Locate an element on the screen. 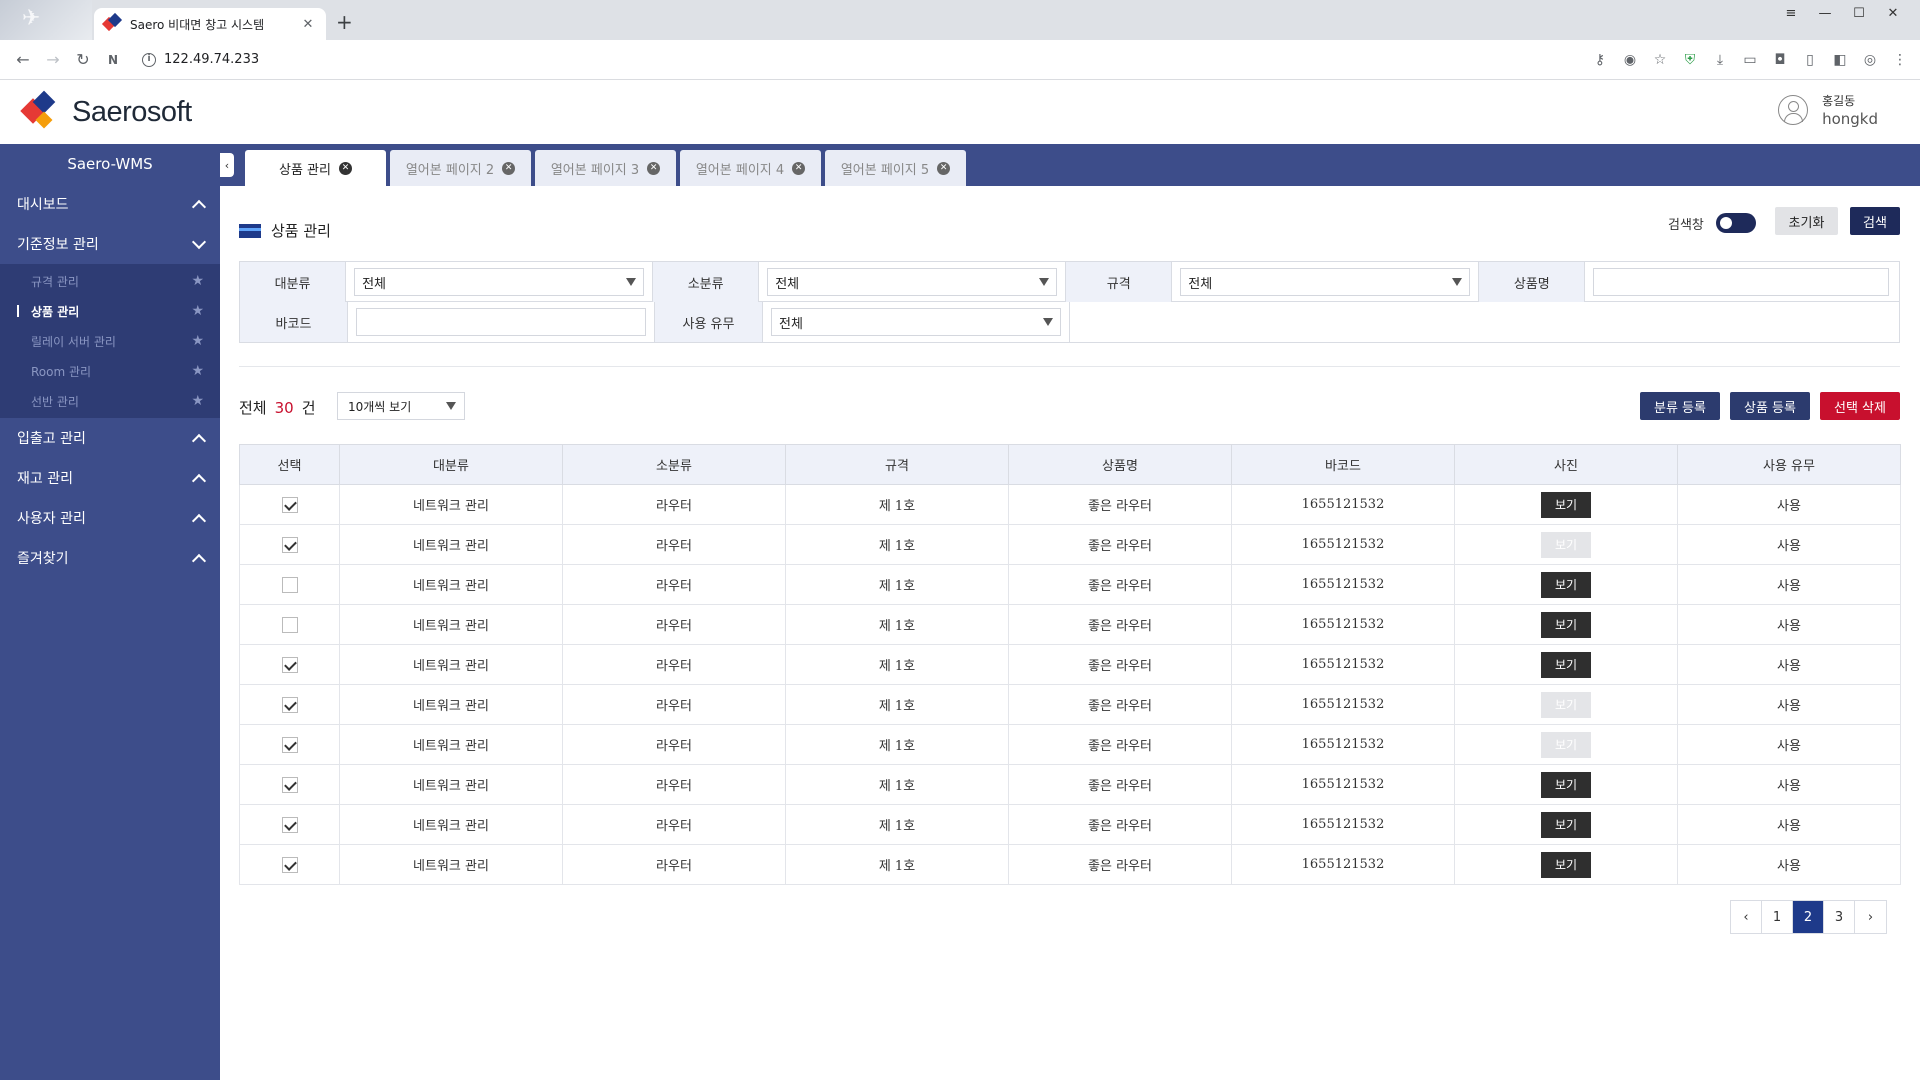 This screenshot has height=1080, width=1920. category-select: 전체 is located at coordinates (499, 282).